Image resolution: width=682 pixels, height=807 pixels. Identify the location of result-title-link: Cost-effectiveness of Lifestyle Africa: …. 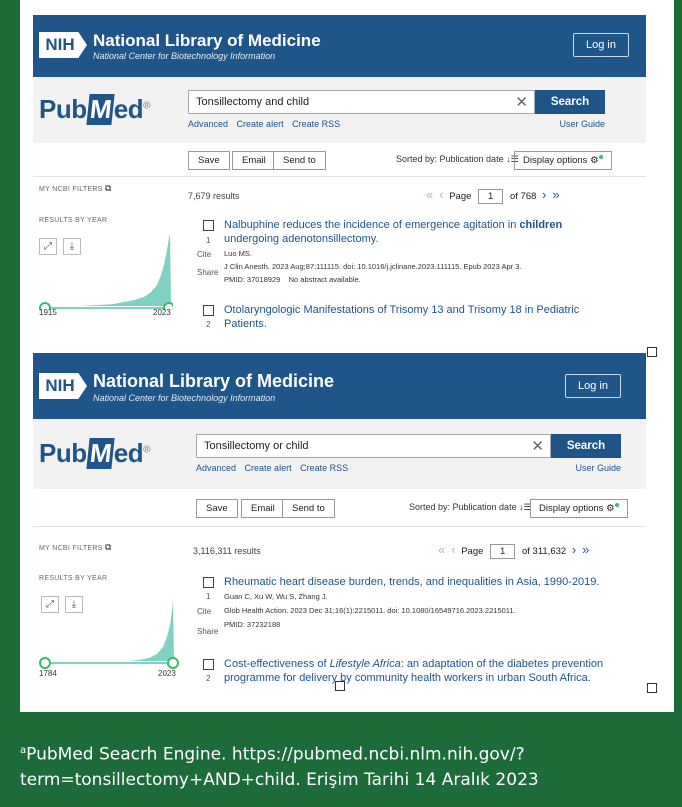
(424, 671).